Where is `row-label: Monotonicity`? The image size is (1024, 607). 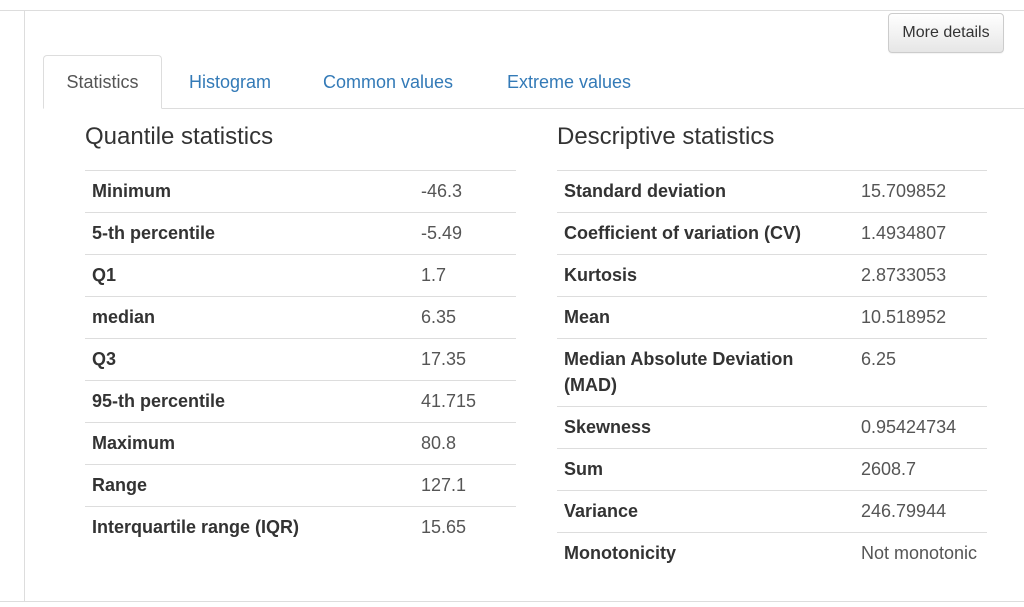
row-label: Monotonicity is located at coordinates (705, 553).